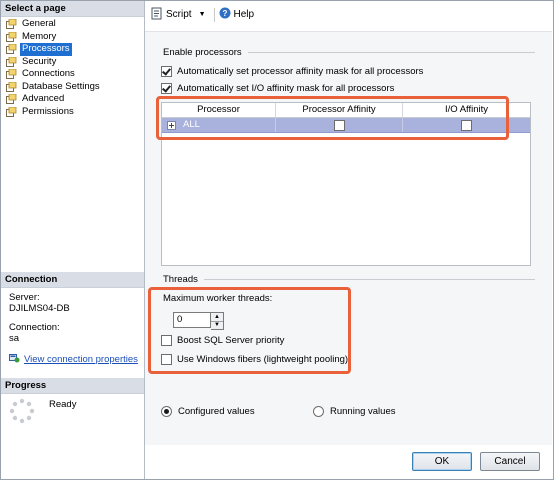 Image resolution: width=554 pixels, height=480 pixels. I want to click on running-values-radio, so click(318, 411).